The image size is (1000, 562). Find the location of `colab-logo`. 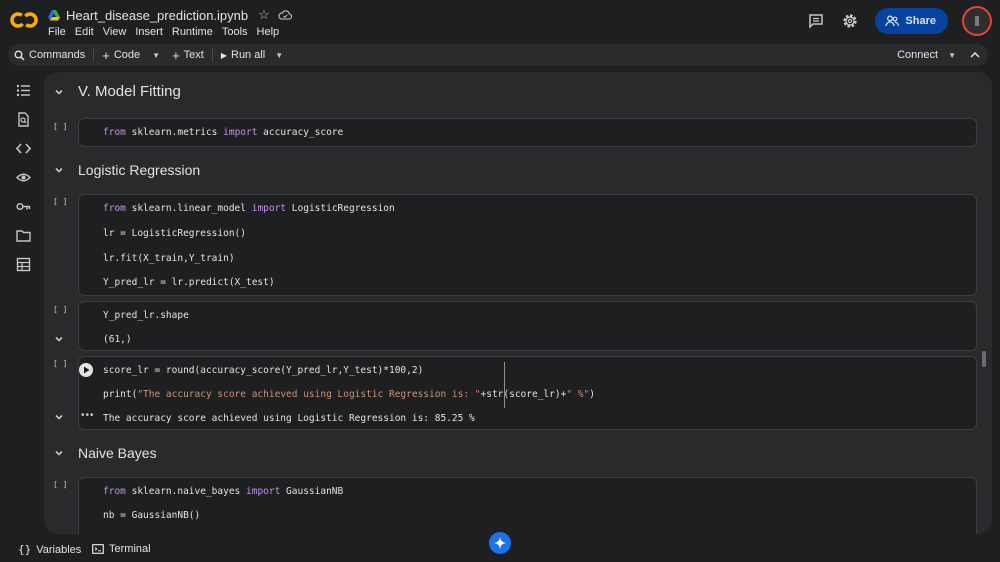

colab-logo is located at coordinates (24, 20).